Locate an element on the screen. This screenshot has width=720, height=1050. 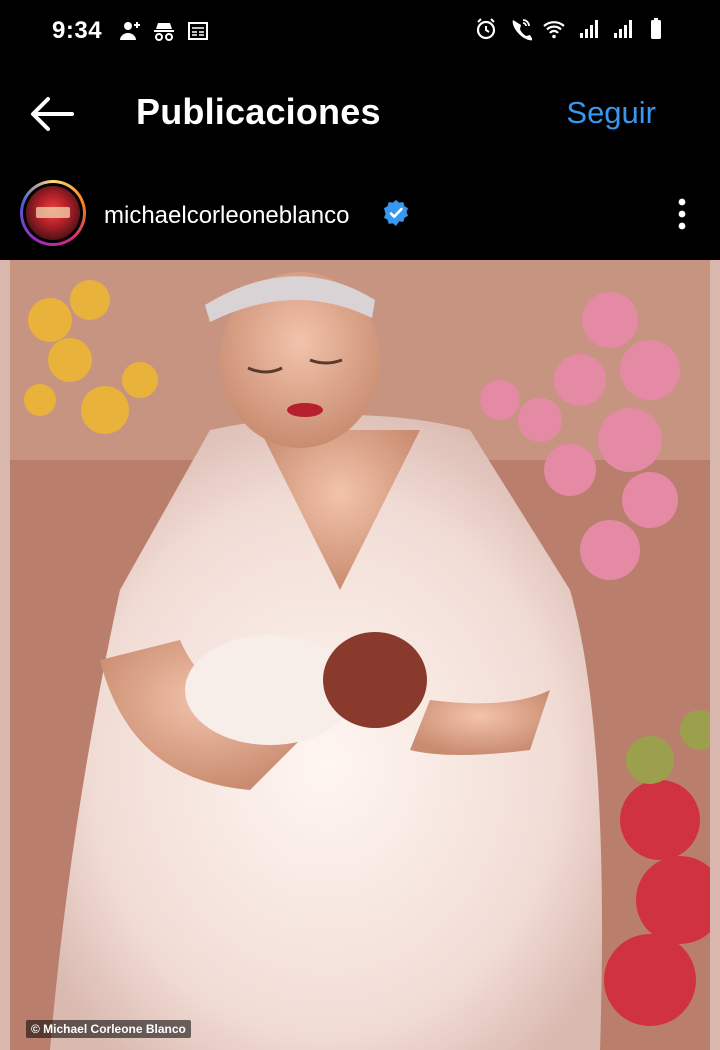
status-left-icons is located at coordinates (164, 31).